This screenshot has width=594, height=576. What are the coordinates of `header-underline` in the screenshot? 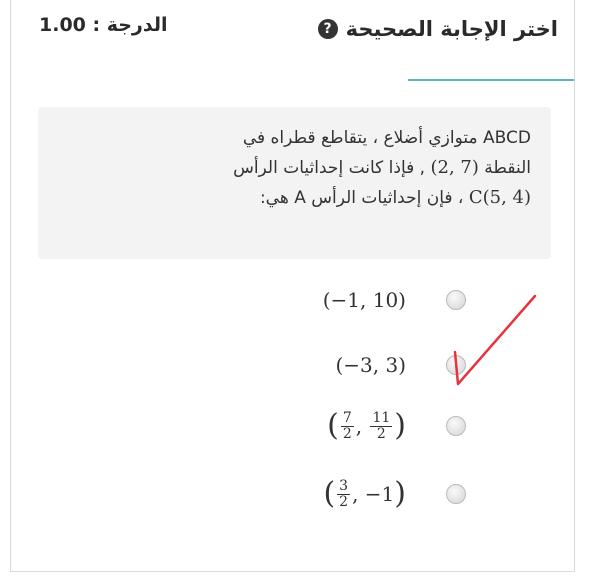 It's located at (491, 80).